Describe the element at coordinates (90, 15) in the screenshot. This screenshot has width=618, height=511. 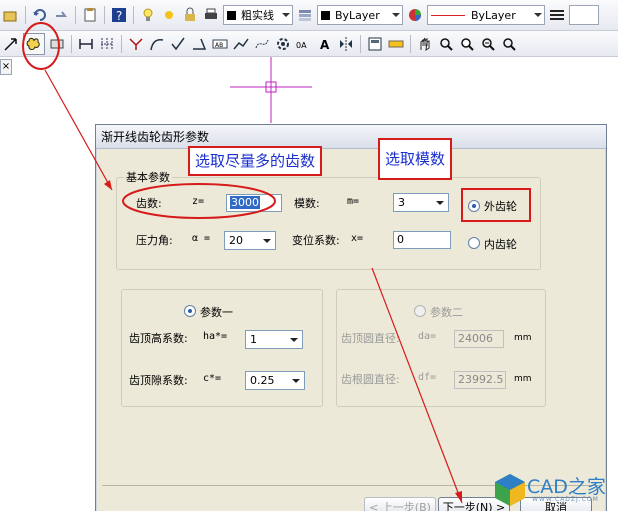
I see `paste-icon` at that location.